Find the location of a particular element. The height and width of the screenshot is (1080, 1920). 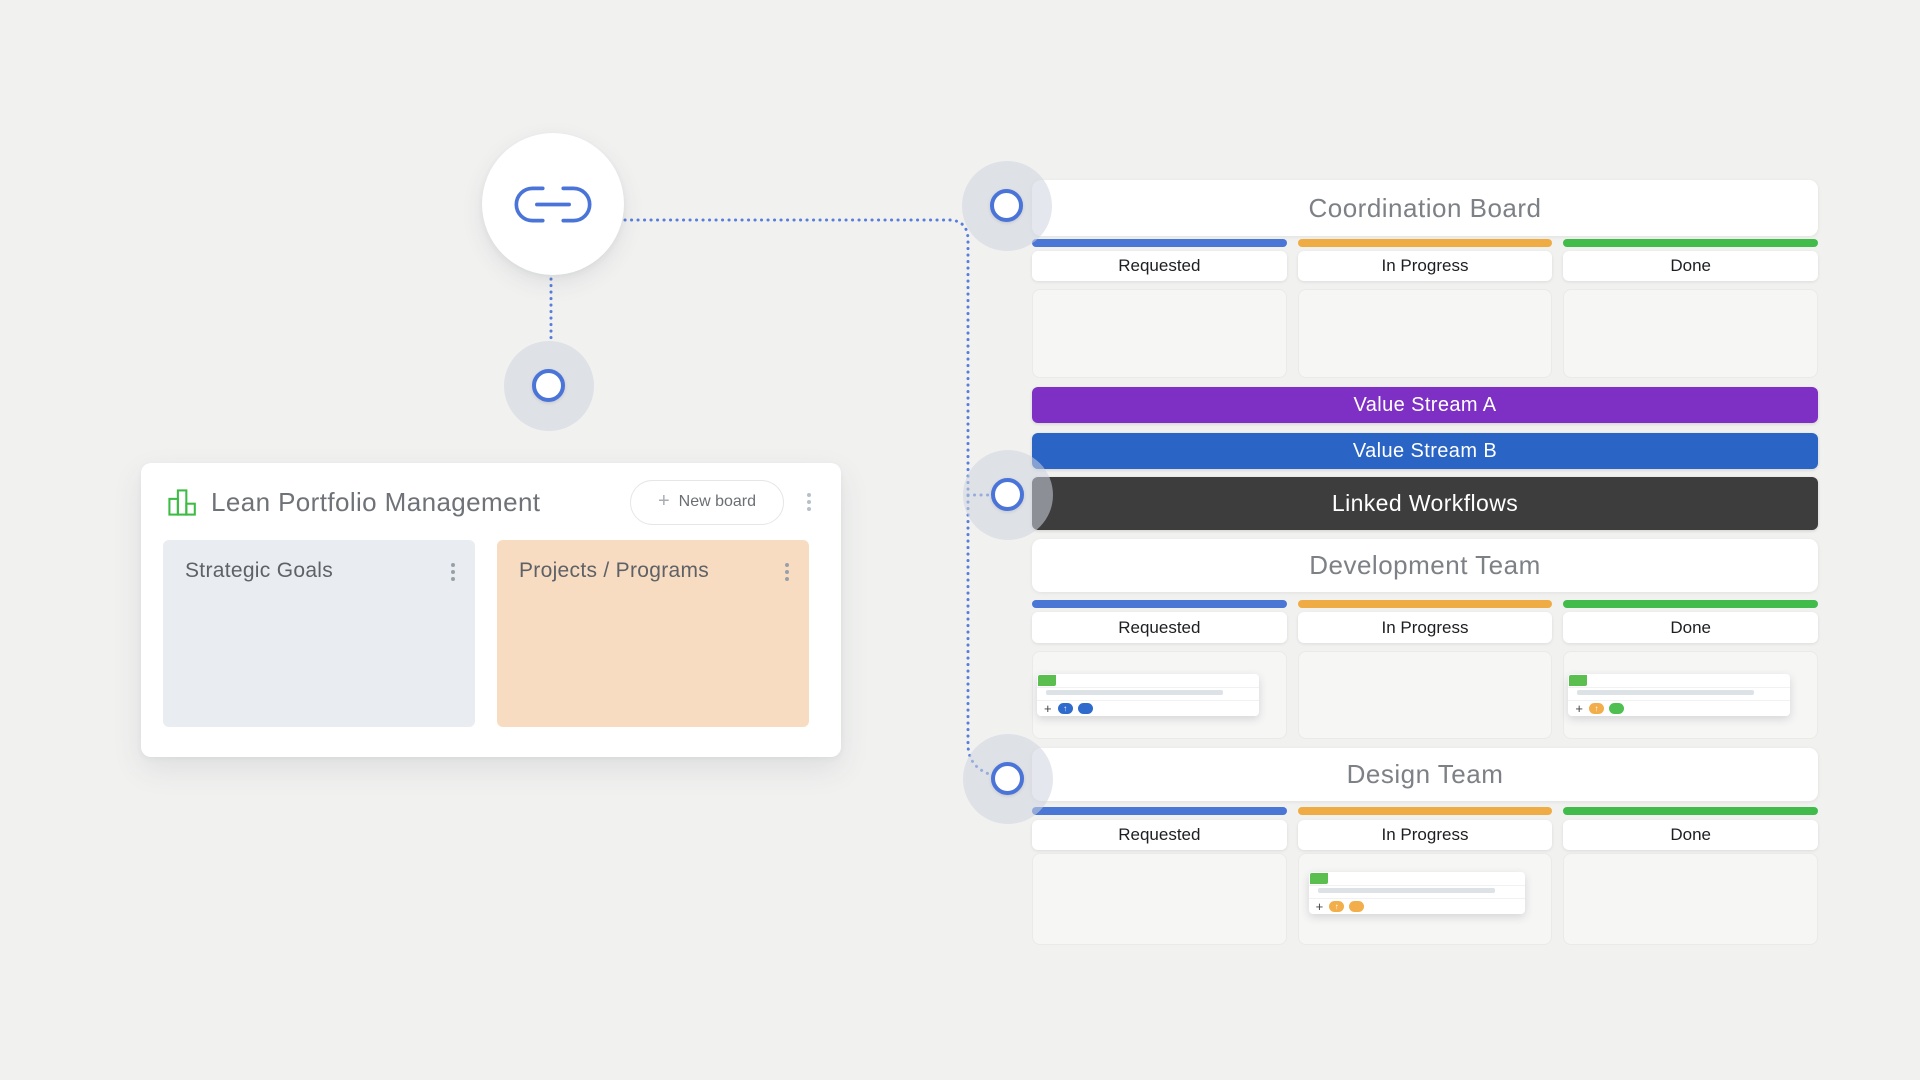

portfolio-card-header: Lean Portfolio Management + New board is located at coordinates (492, 502).